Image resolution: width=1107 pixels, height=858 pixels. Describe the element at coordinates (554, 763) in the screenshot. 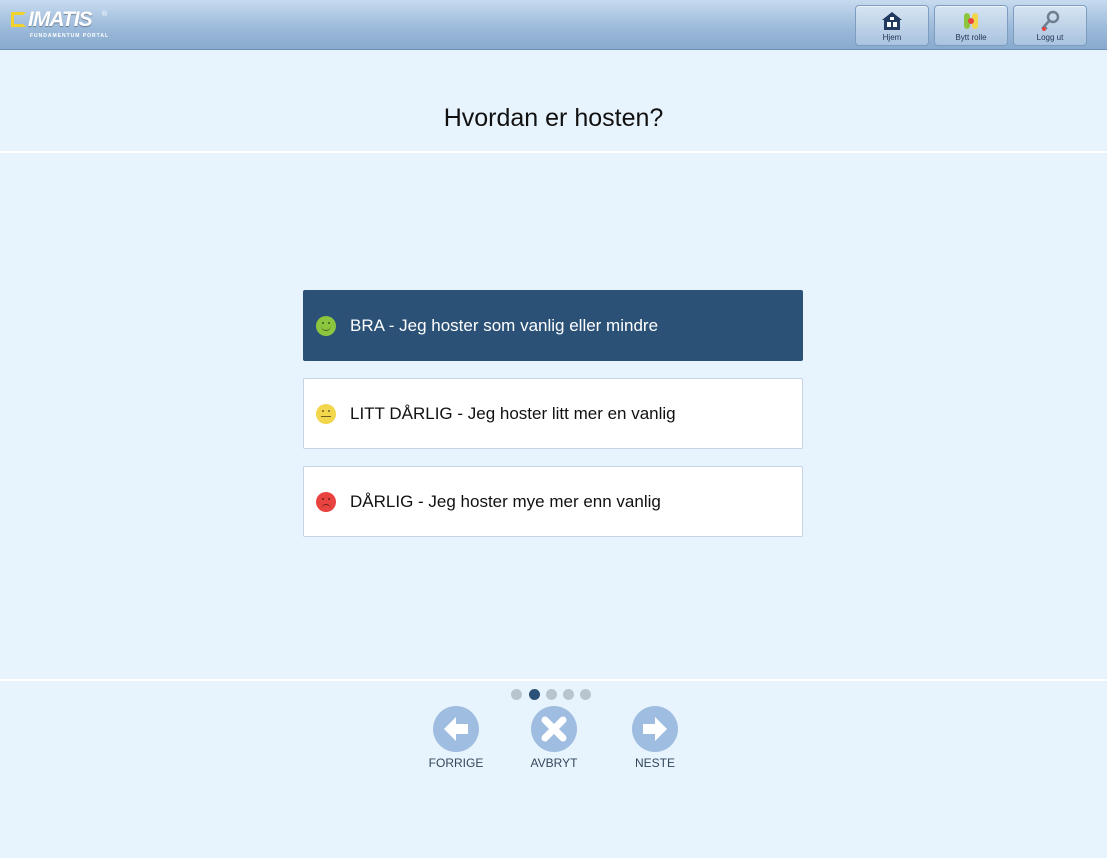

I see `cancel-label: AVBRYT` at that location.